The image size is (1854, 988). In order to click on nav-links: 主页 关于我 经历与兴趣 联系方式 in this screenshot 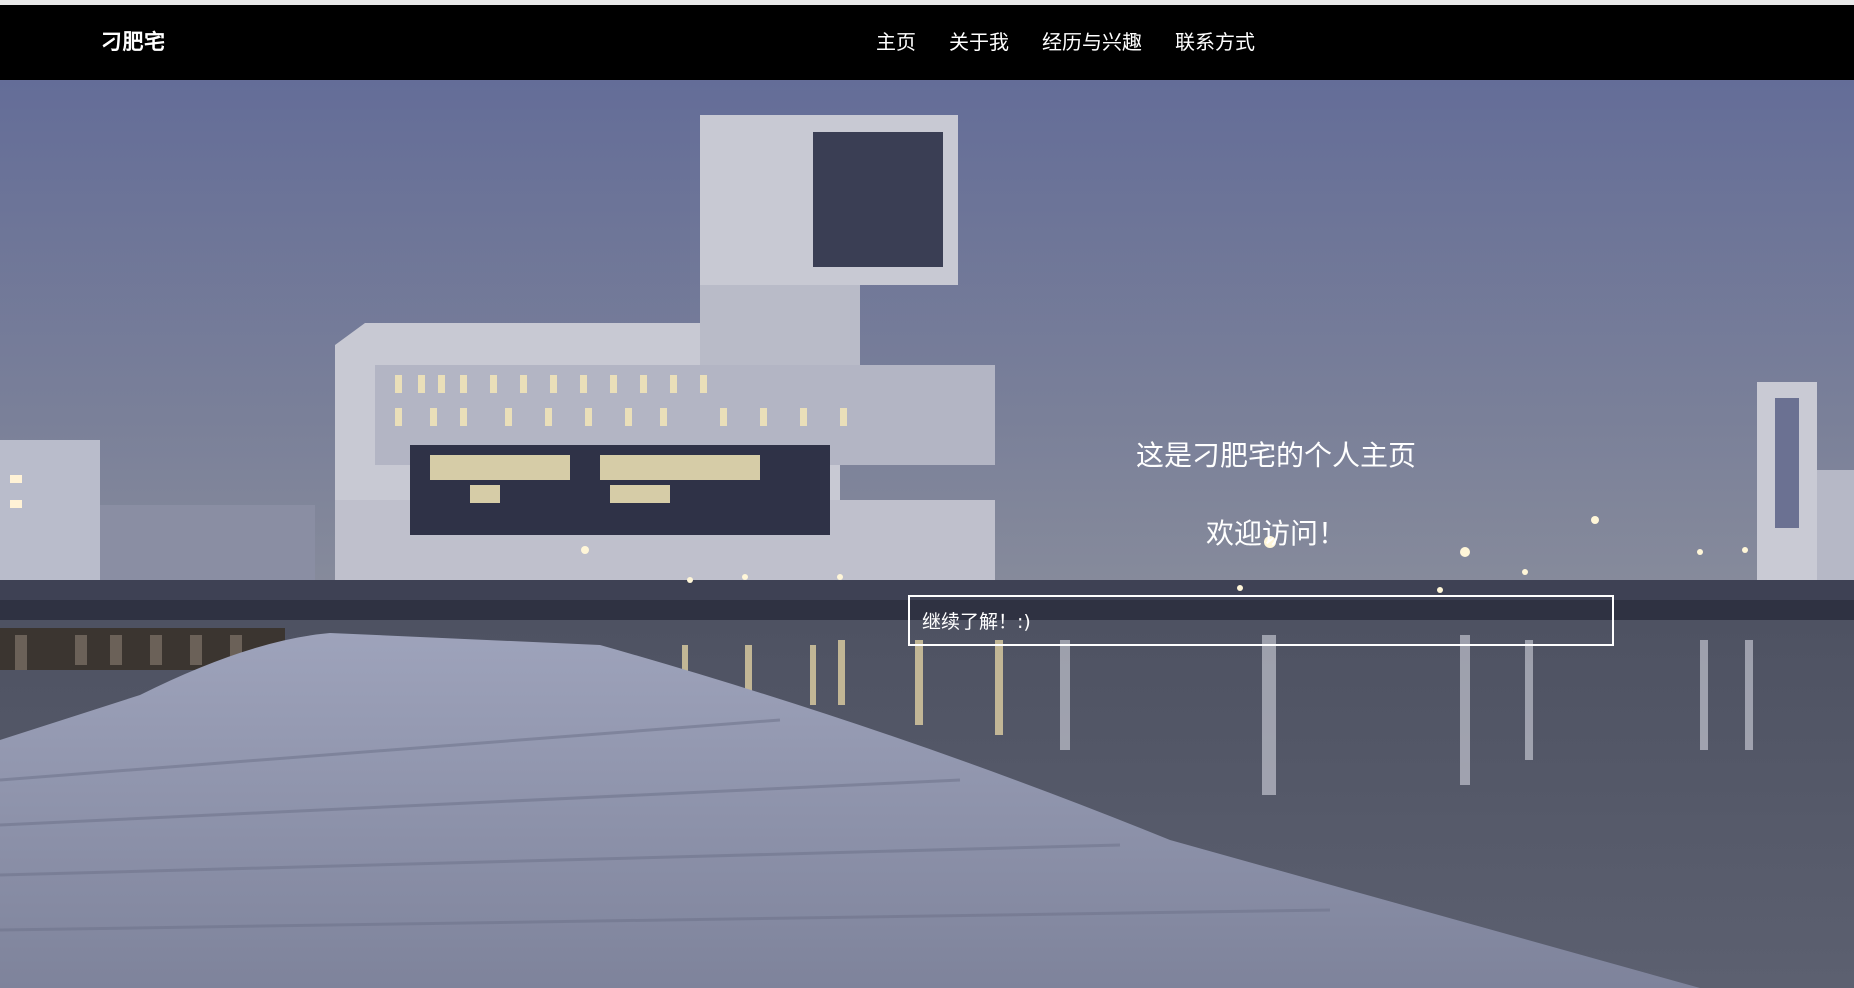, I will do `click(1082, 42)`.